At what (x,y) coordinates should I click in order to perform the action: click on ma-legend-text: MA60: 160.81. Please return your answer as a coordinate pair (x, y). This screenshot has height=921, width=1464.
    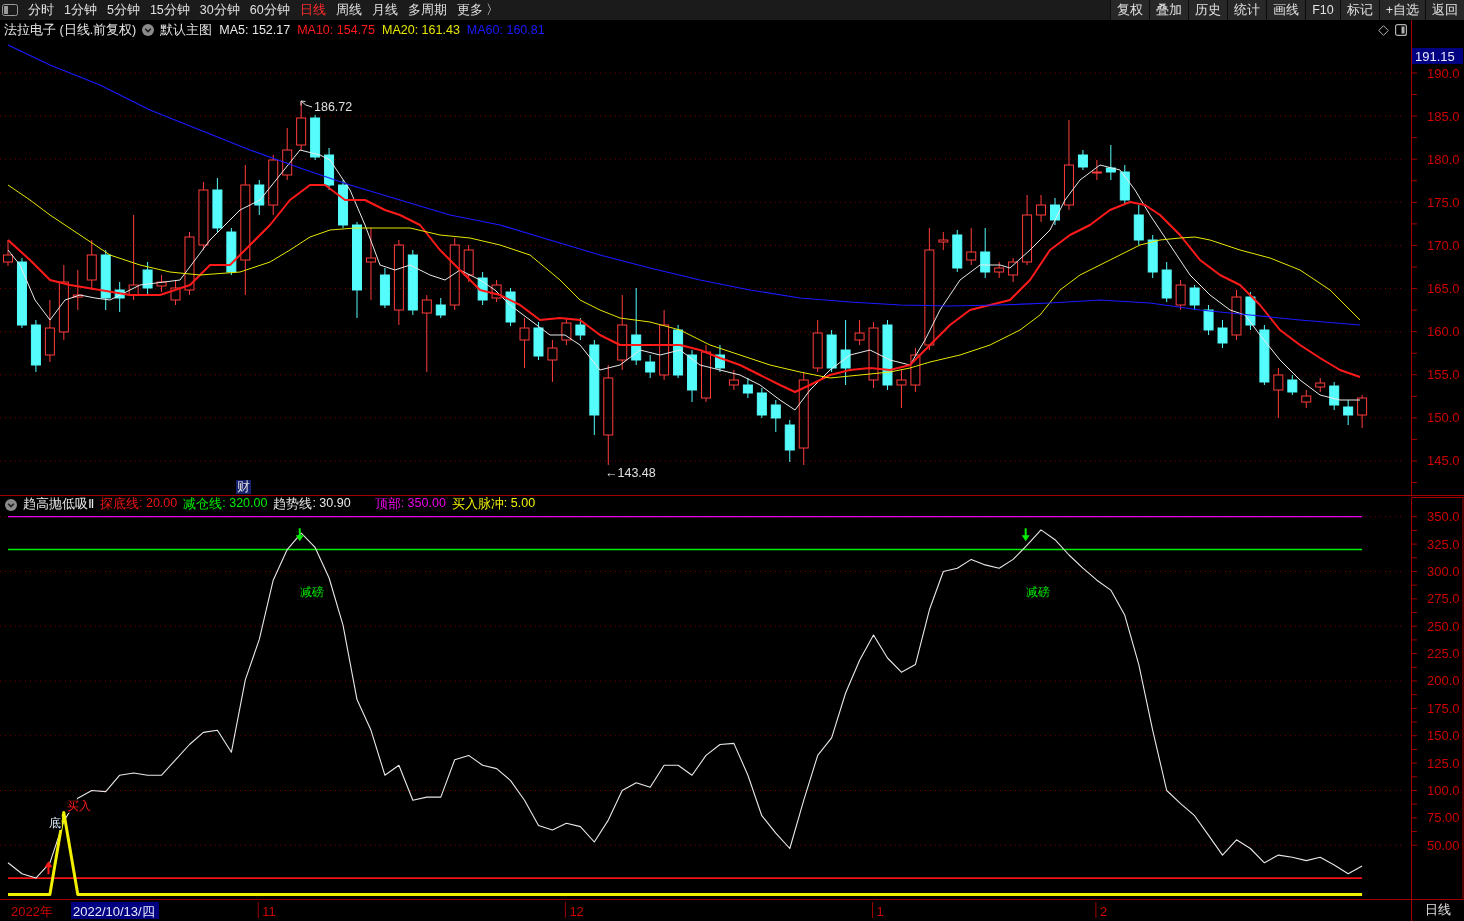
    Looking at the image, I should click on (505, 30).